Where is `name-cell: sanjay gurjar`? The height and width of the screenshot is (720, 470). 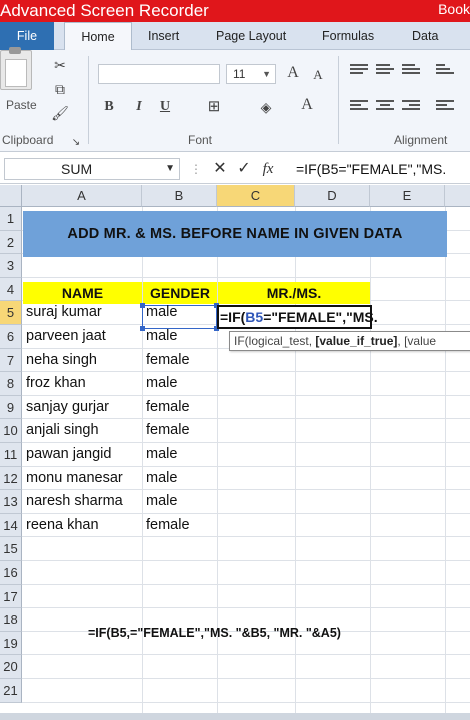
name-cell: sanjay gurjar is located at coordinates (82, 407).